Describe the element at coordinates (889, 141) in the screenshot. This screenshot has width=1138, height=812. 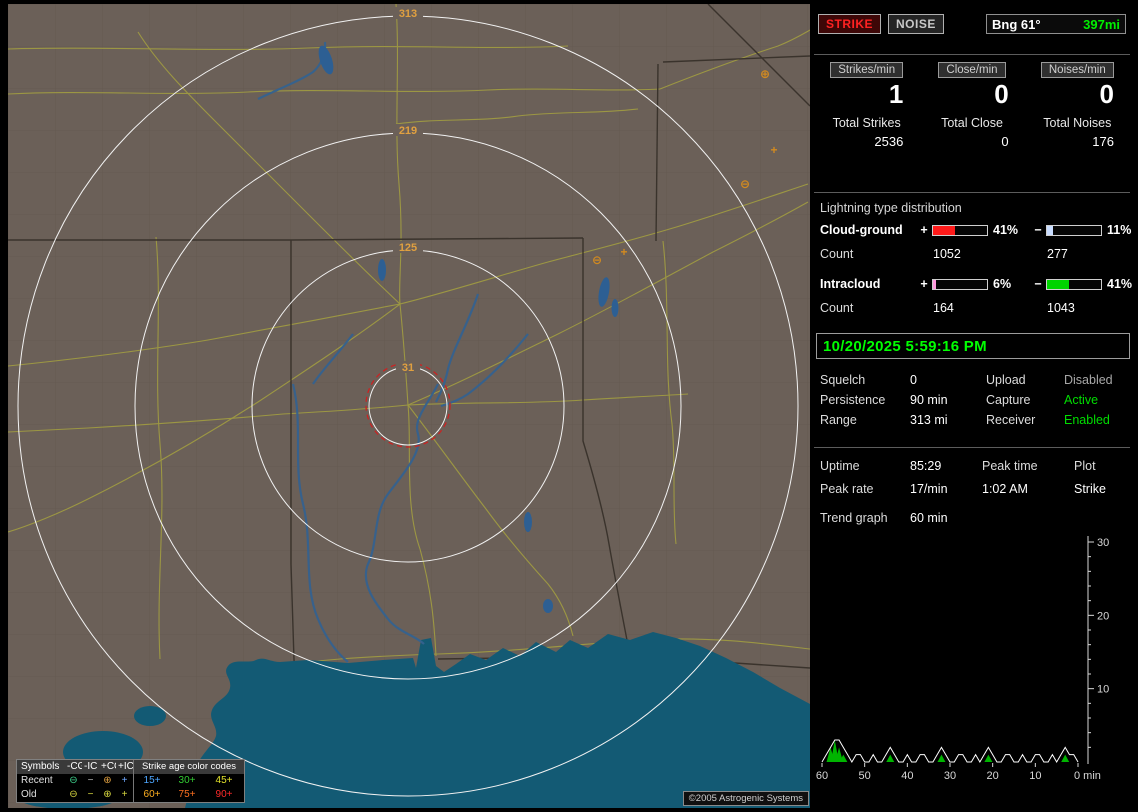
I see `total-strikes-value: 2536` at that location.